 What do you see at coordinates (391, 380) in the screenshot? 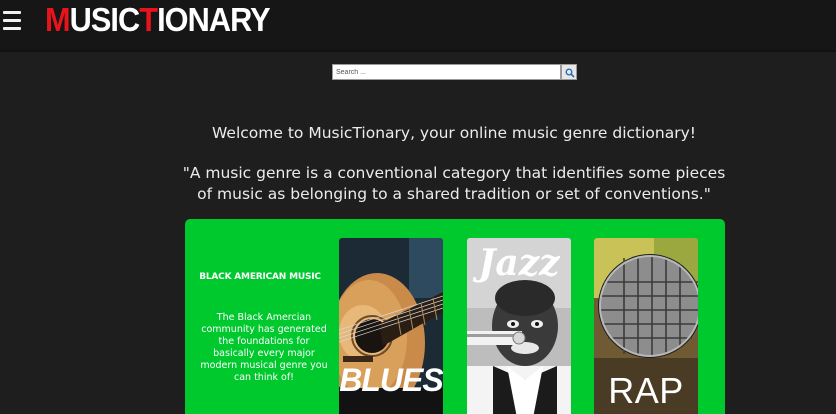
I see `genre-label-blues: BLUES` at bounding box center [391, 380].